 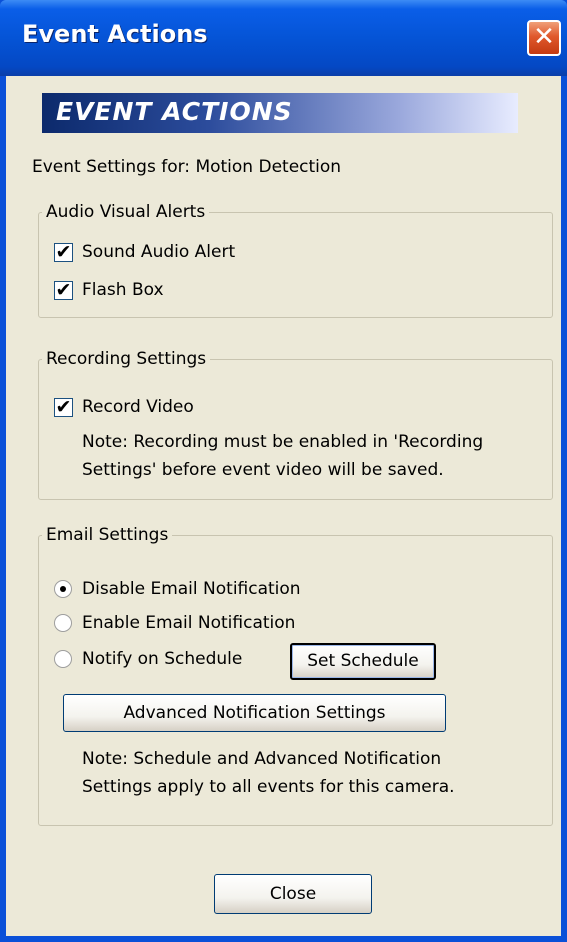 What do you see at coordinates (363, 661) in the screenshot?
I see `set-schedule-button: Set Schedule` at bounding box center [363, 661].